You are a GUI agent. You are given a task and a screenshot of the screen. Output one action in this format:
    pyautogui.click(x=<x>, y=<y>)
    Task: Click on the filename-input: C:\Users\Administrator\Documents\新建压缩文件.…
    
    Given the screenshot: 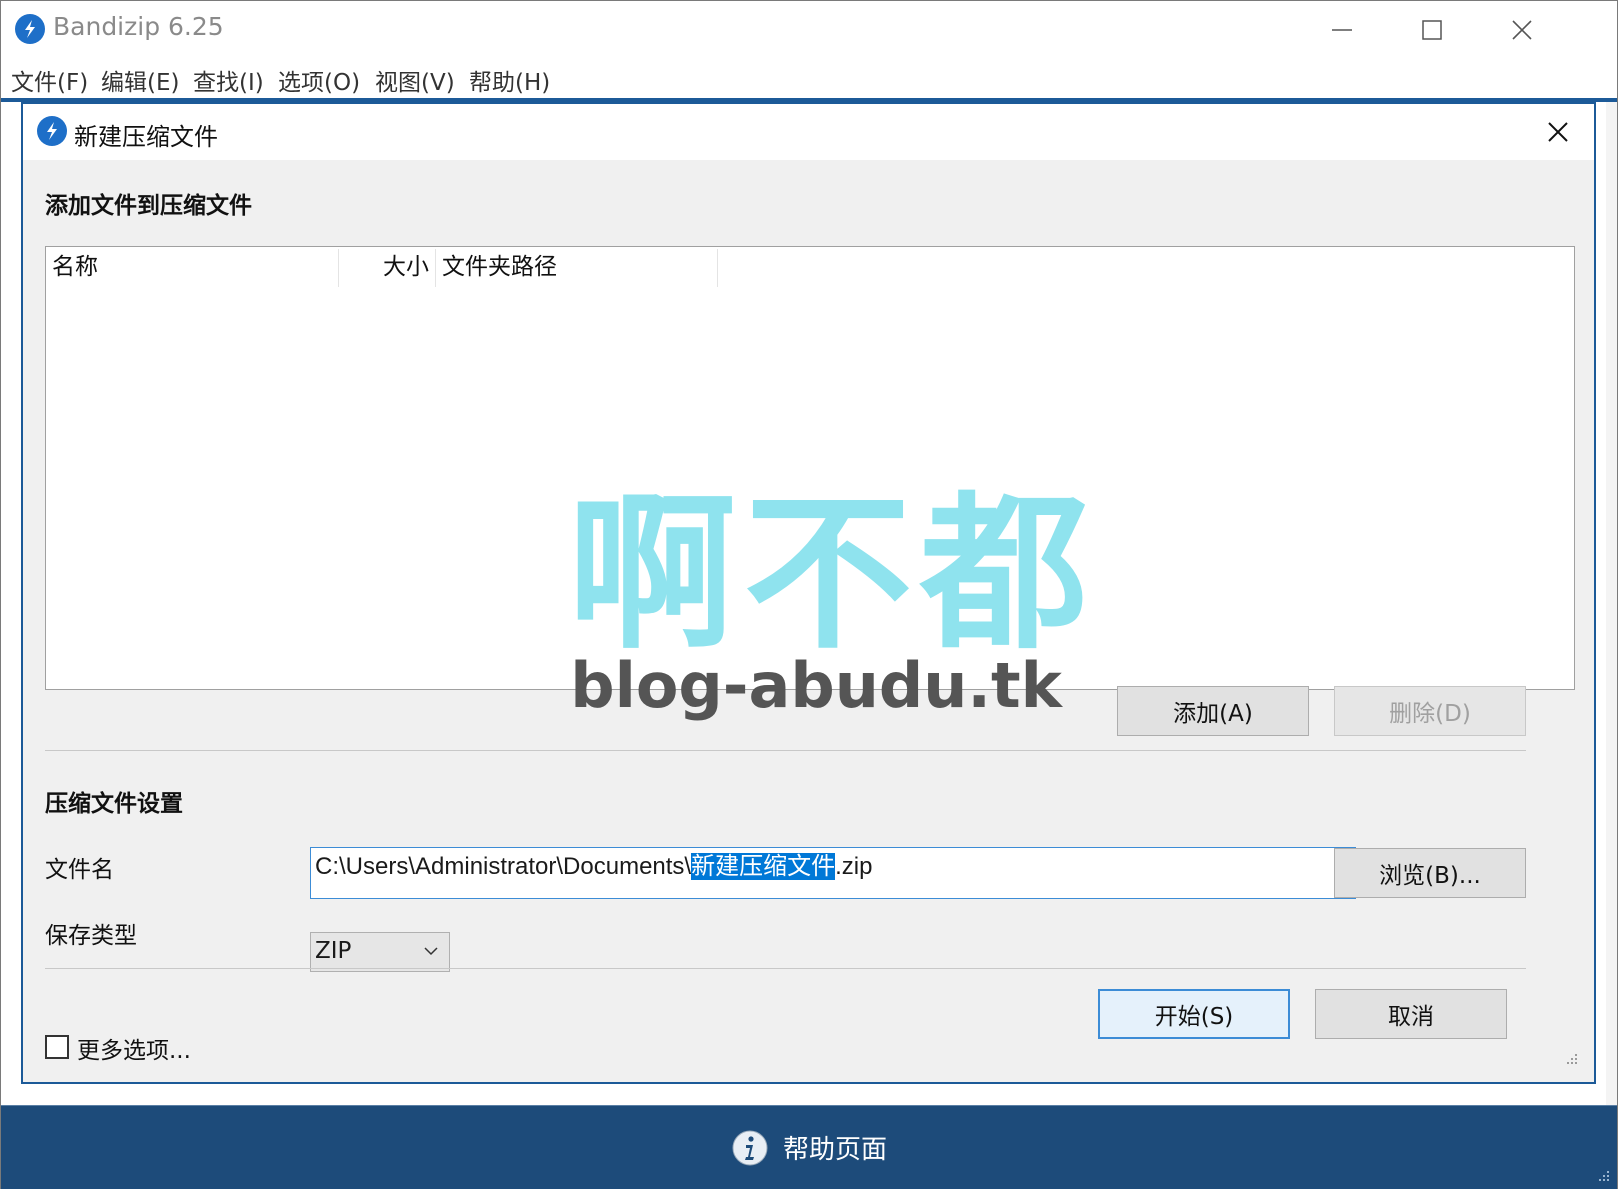 What is the action you would take?
    pyautogui.click(x=833, y=873)
    